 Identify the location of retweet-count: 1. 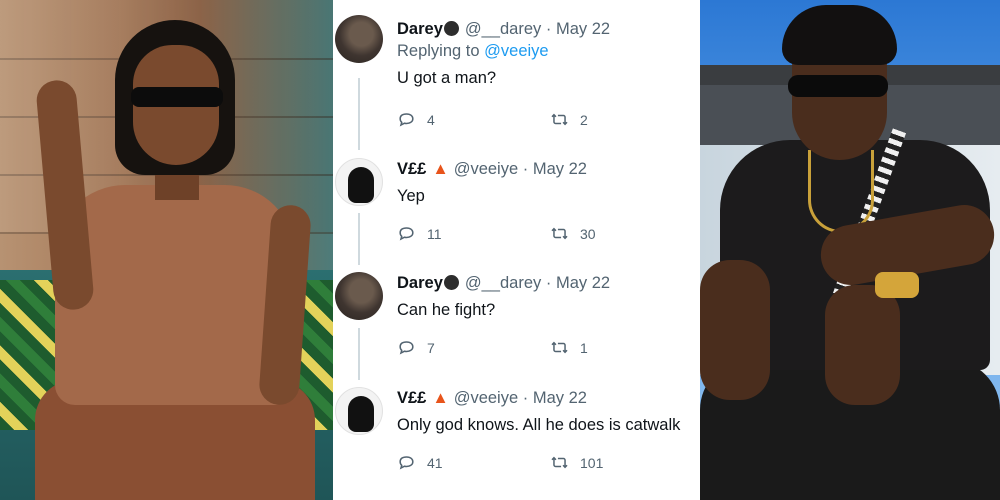
(584, 347).